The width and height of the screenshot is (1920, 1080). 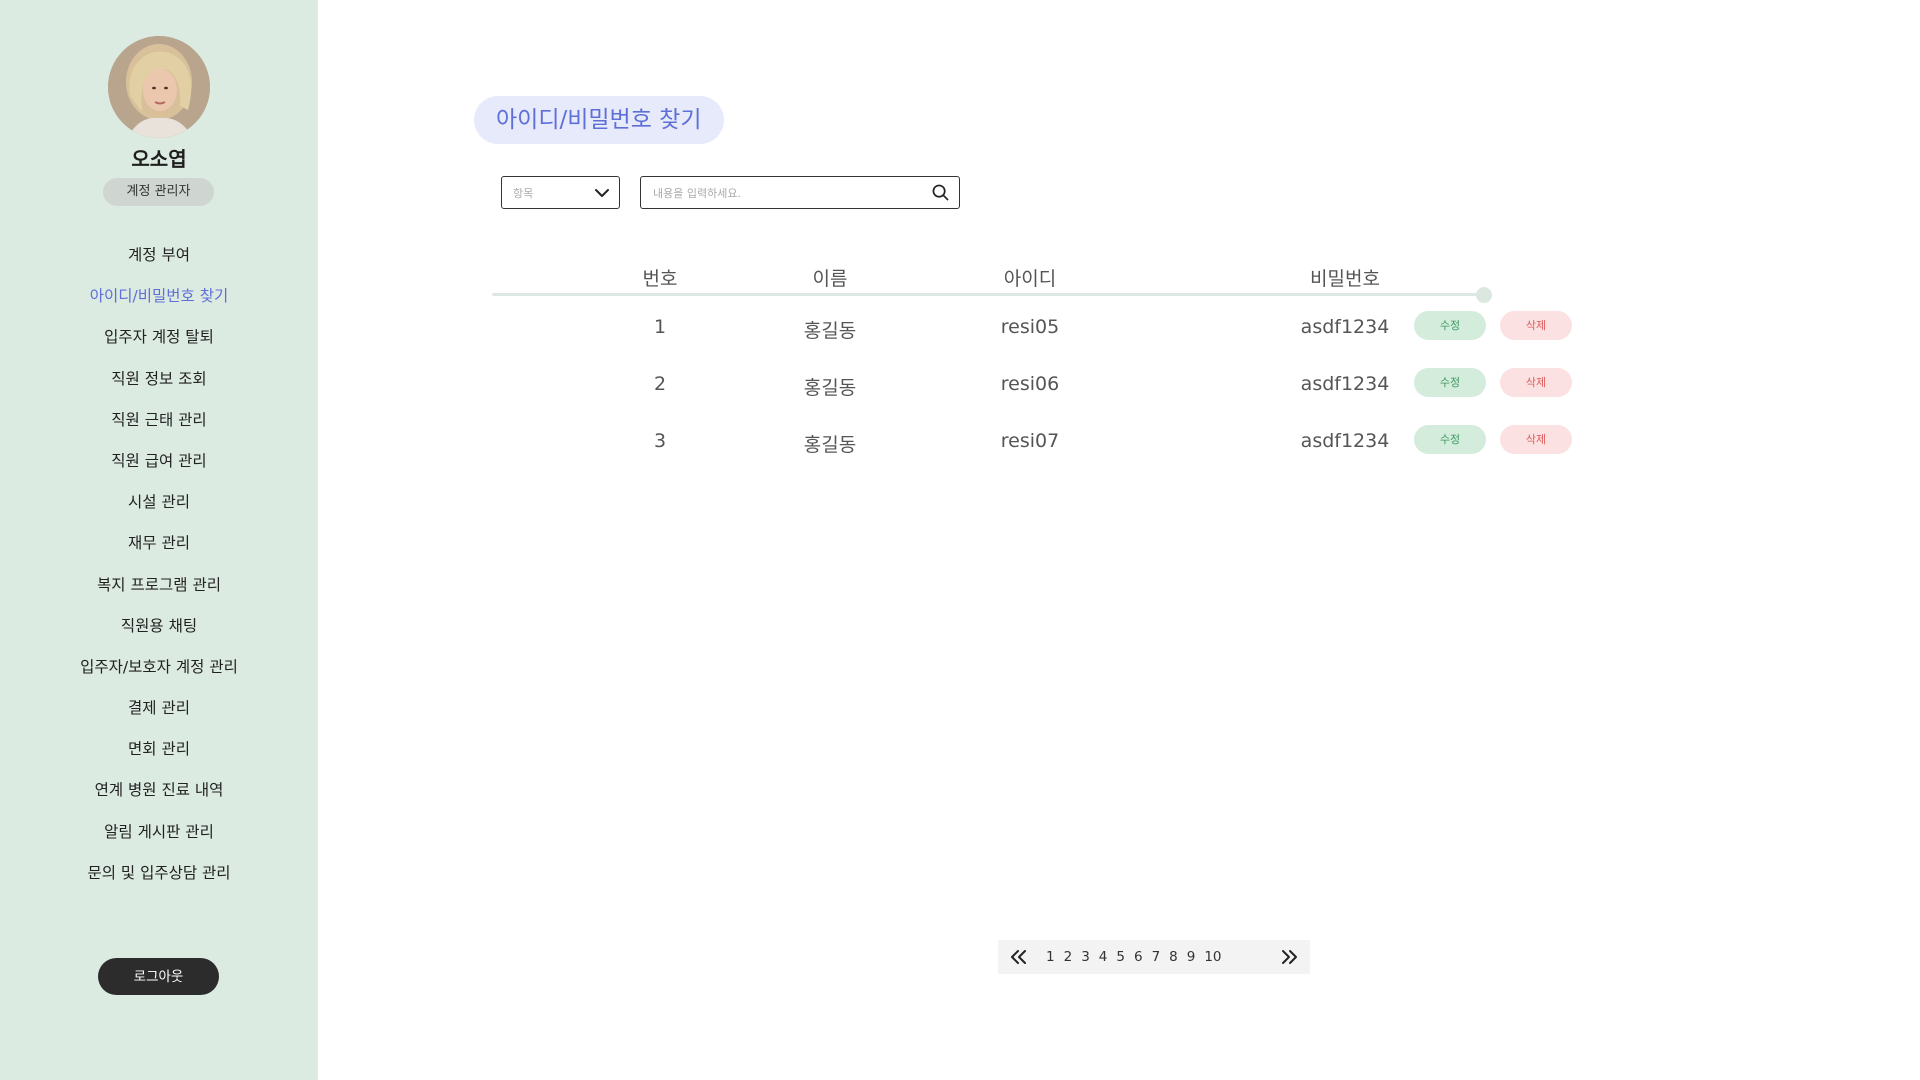 I want to click on column-header-password: 비밀번호, so click(x=1345, y=279).